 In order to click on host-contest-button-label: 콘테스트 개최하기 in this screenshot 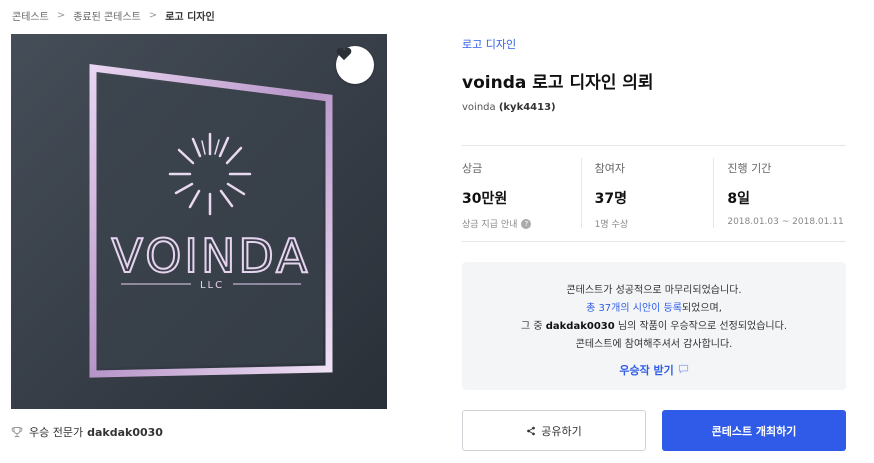, I will do `click(754, 431)`.